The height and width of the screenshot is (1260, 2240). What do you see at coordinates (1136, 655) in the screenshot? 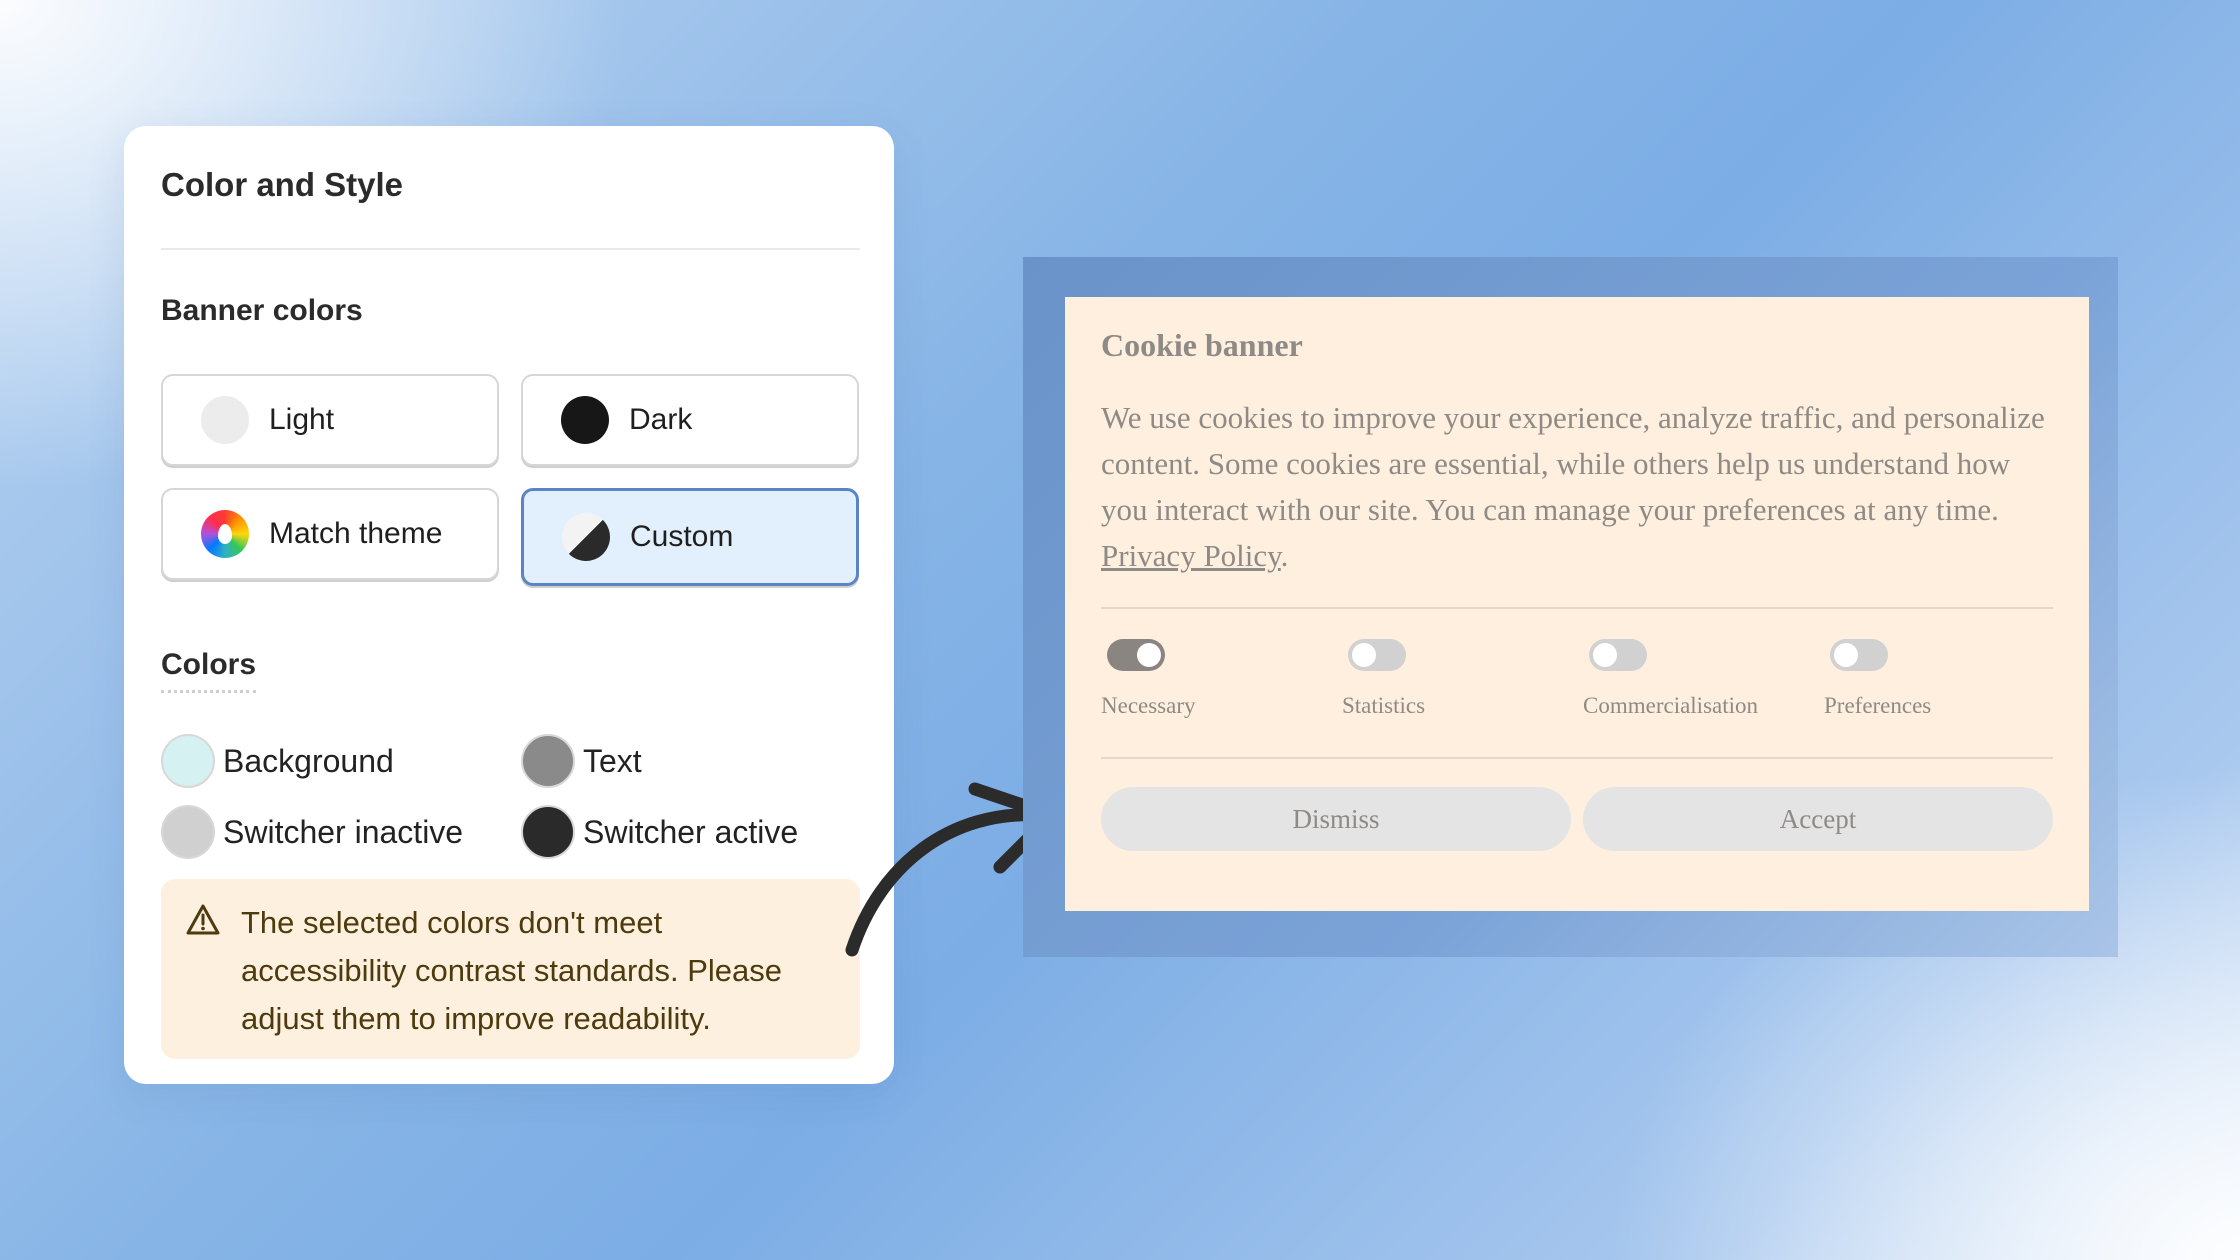
I see `toggle-switch-necessary` at bounding box center [1136, 655].